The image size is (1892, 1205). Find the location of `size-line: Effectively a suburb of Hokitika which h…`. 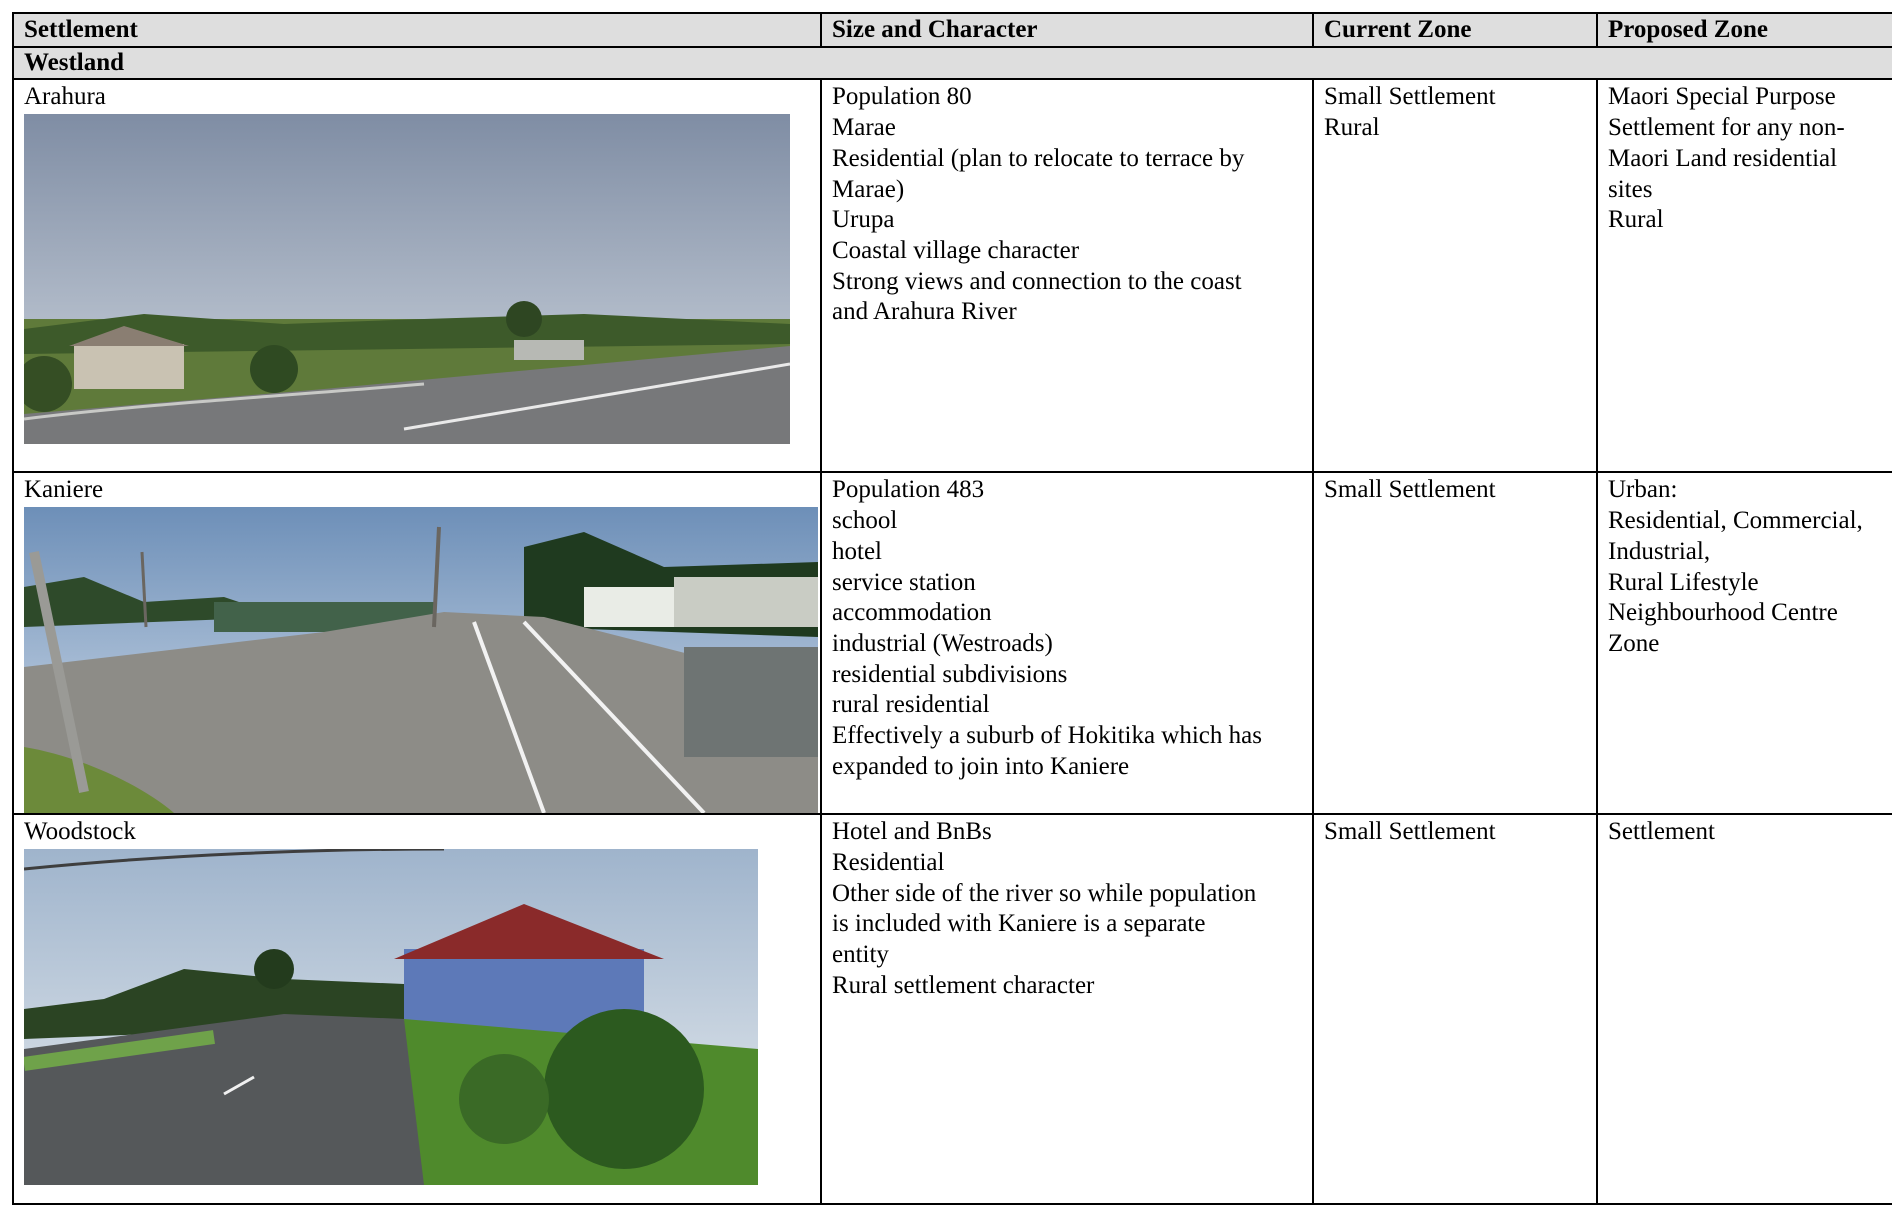

size-line: Effectively a suburb of Hokitika which h… is located at coordinates (1047, 736).